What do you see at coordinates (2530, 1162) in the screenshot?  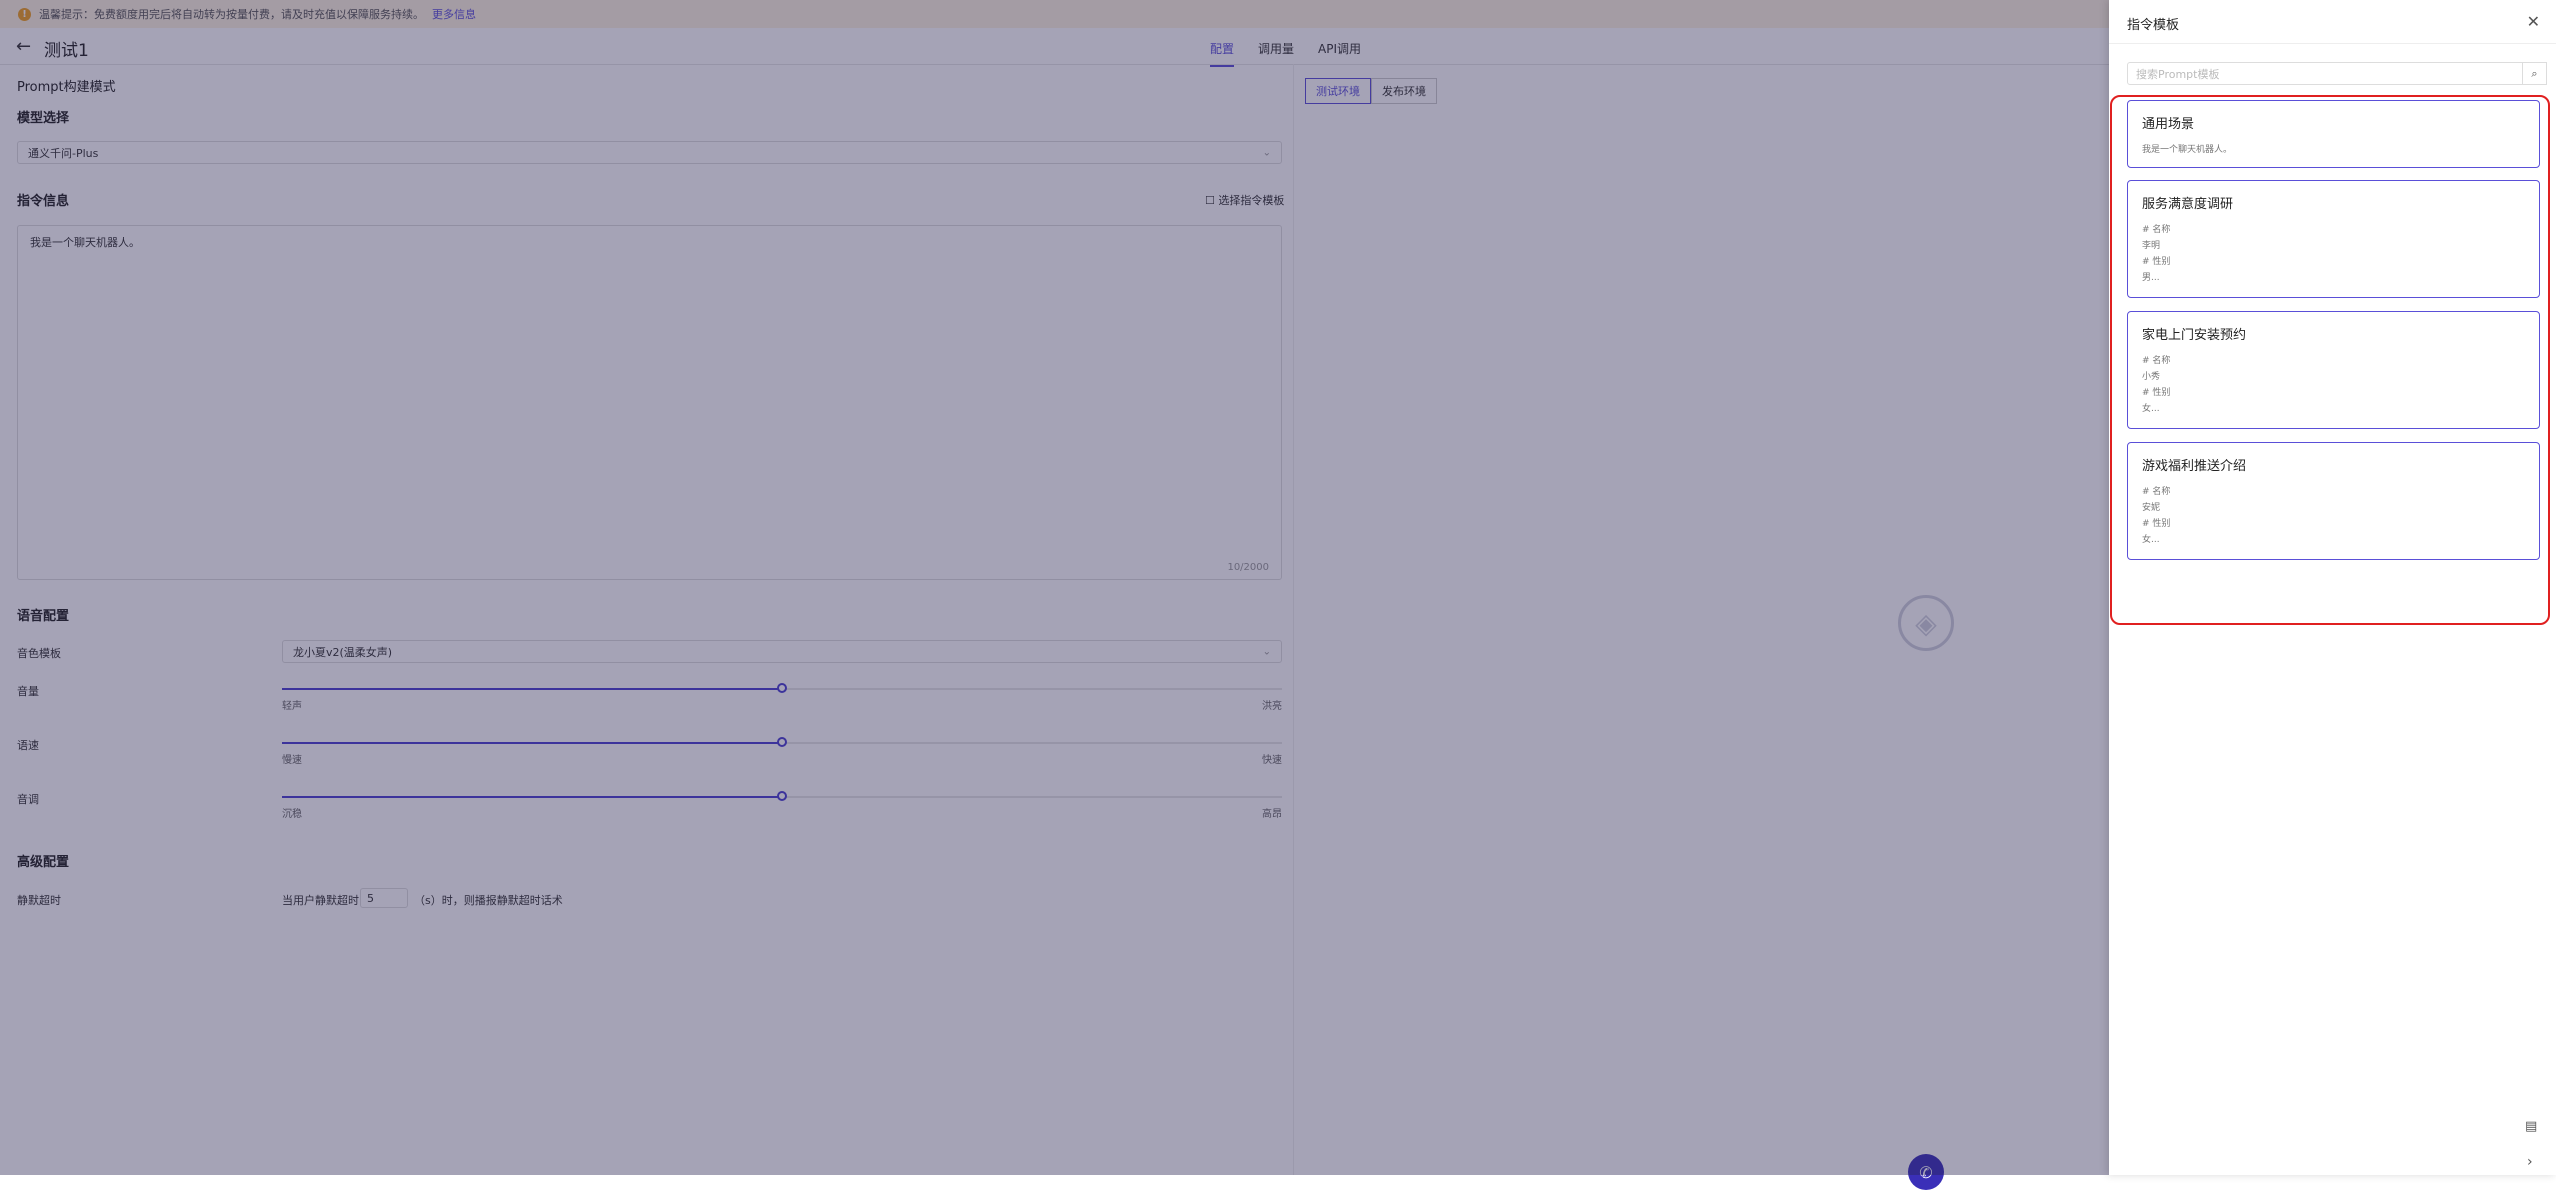 I see `chevron-right-icon: ›` at bounding box center [2530, 1162].